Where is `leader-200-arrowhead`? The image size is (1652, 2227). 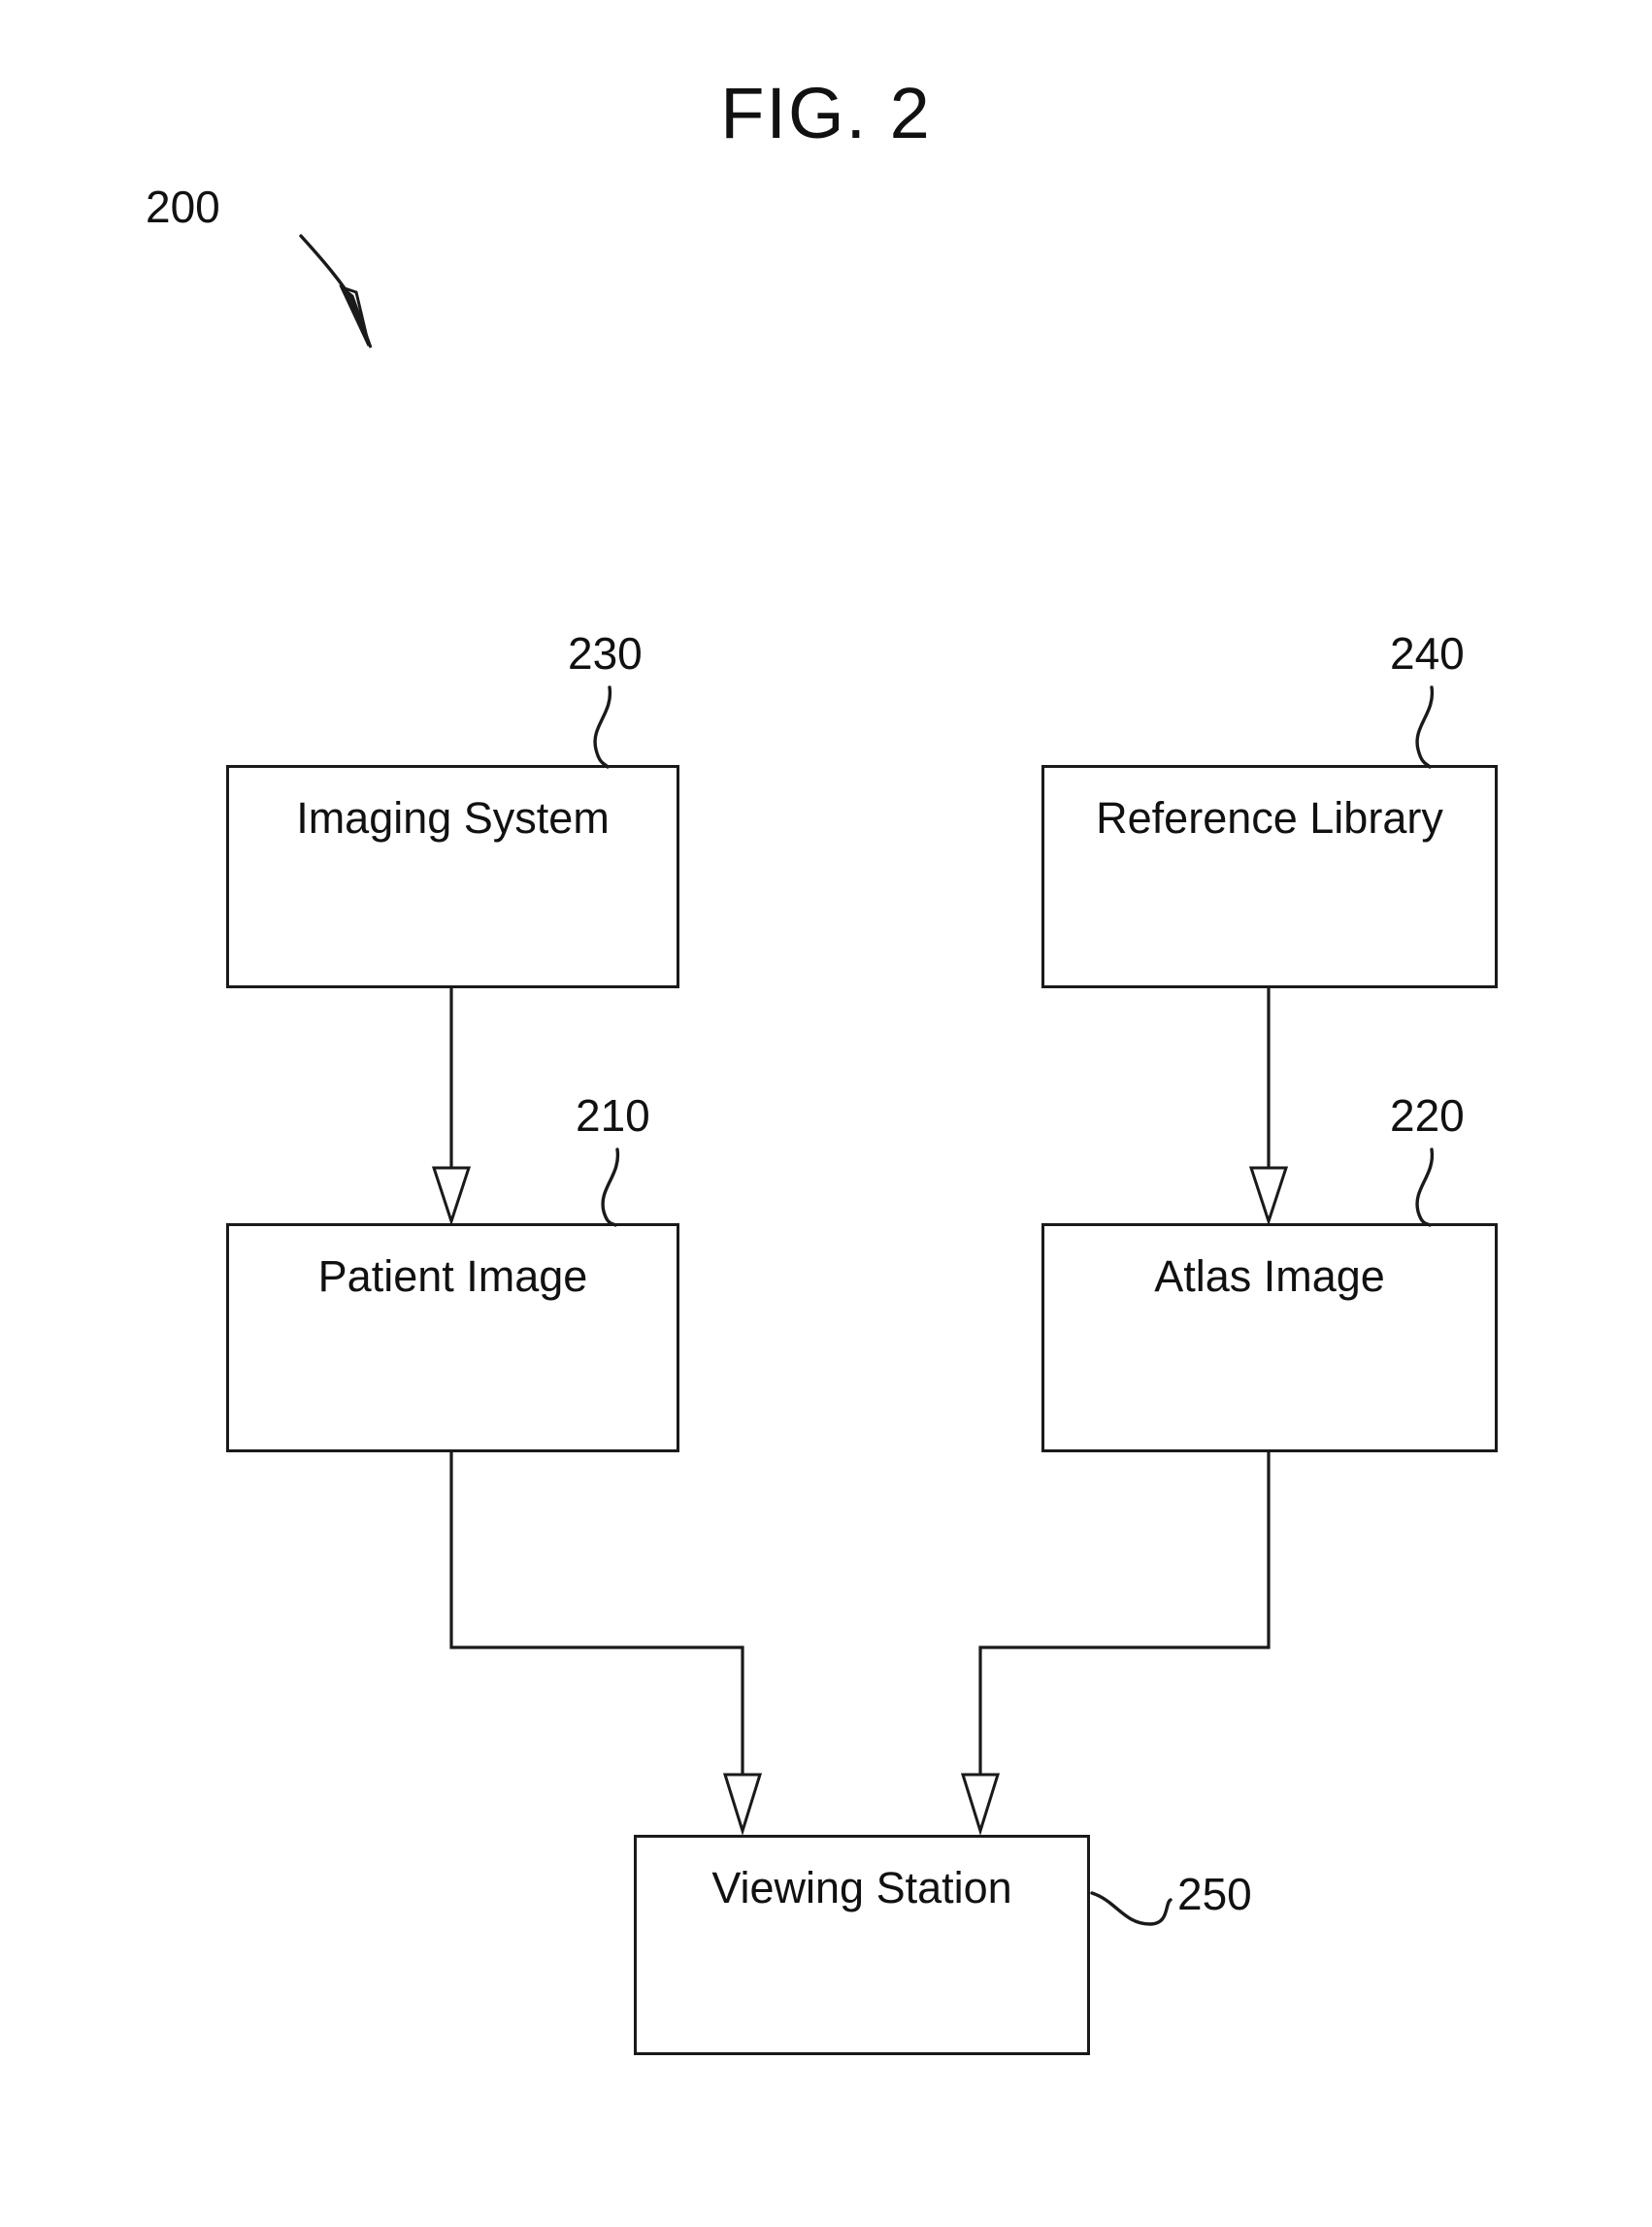
leader-200-arrowhead is located at coordinates (355, 315).